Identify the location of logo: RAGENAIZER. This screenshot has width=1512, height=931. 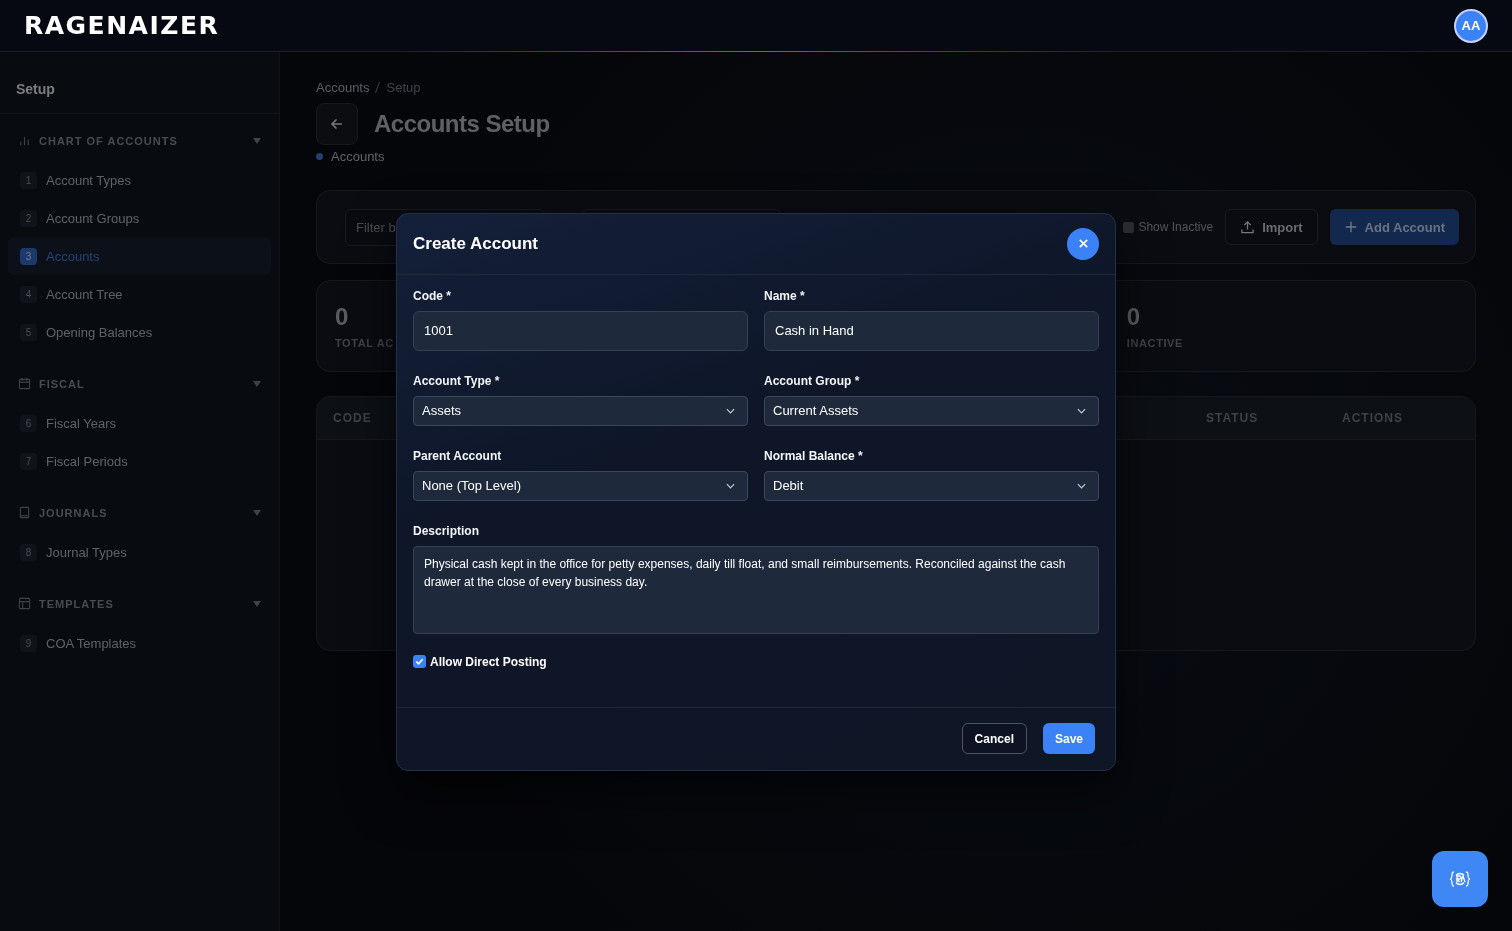
(122, 25).